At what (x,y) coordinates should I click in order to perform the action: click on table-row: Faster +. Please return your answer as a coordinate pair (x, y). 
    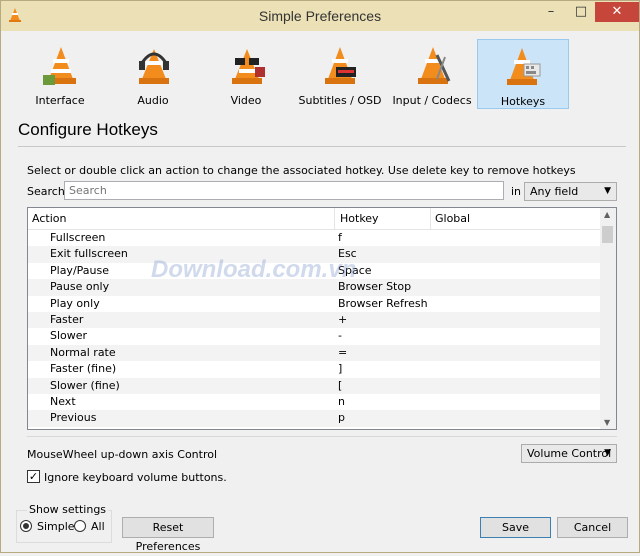
    Looking at the image, I should click on (314, 320).